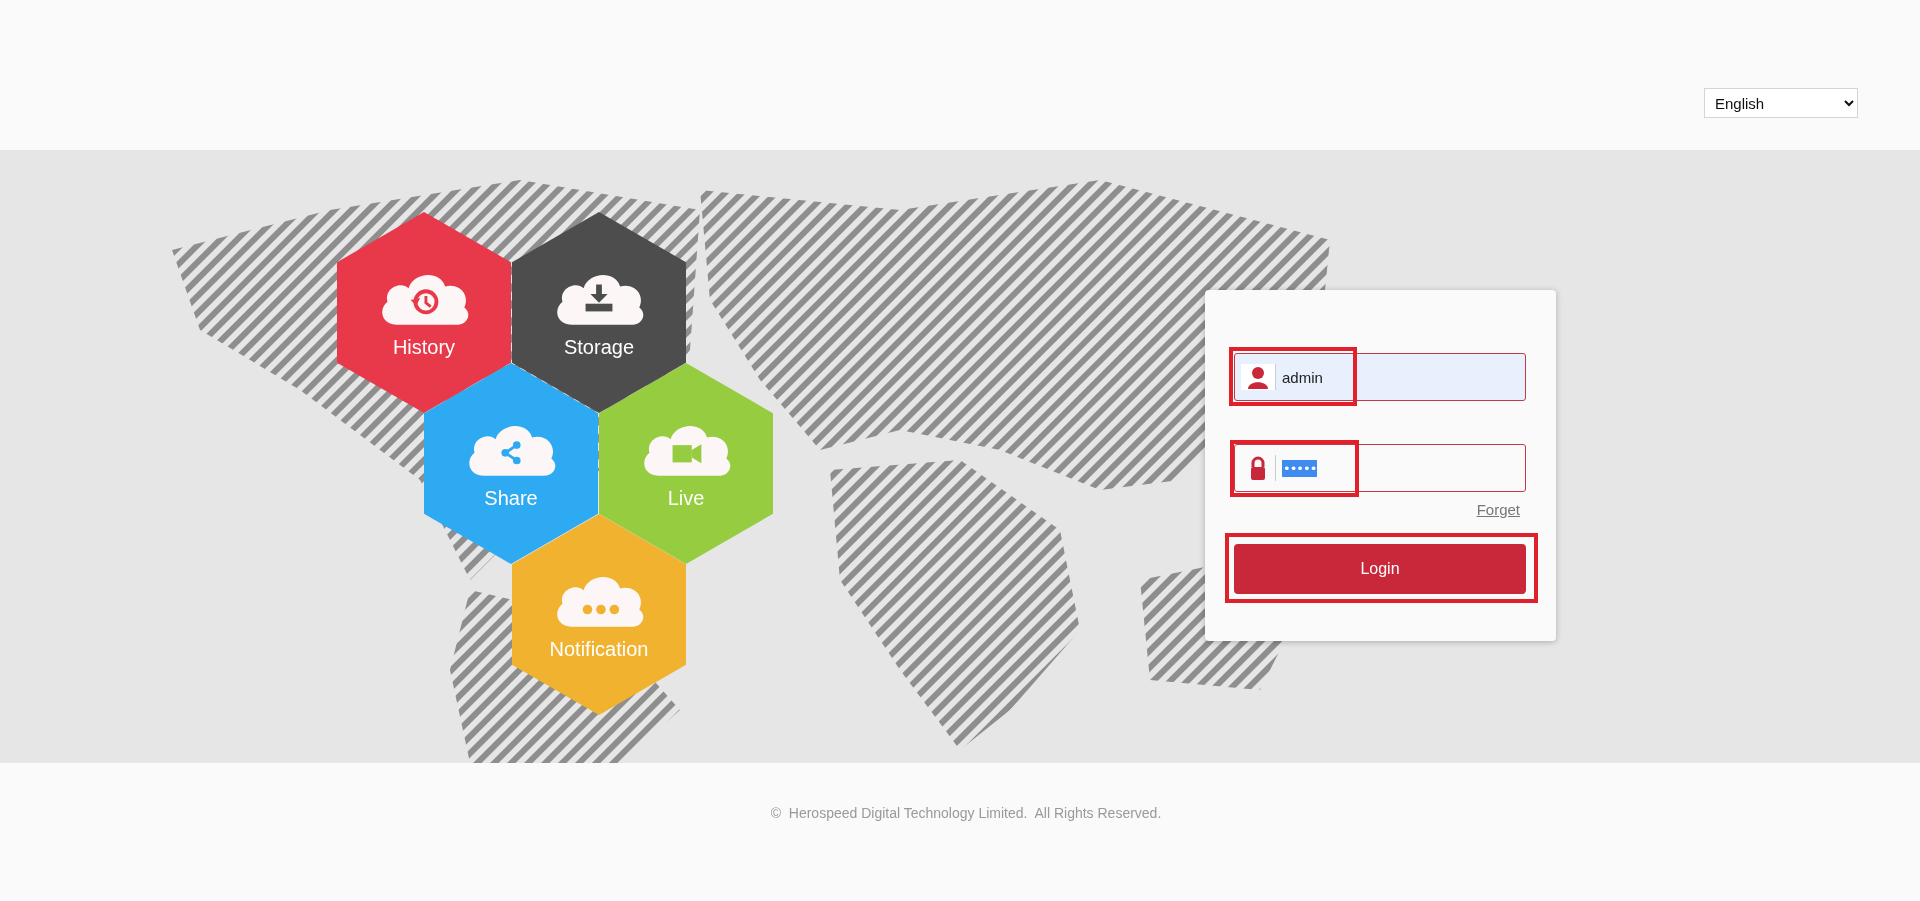  What do you see at coordinates (1258, 377) in the screenshot?
I see `user-icon` at bounding box center [1258, 377].